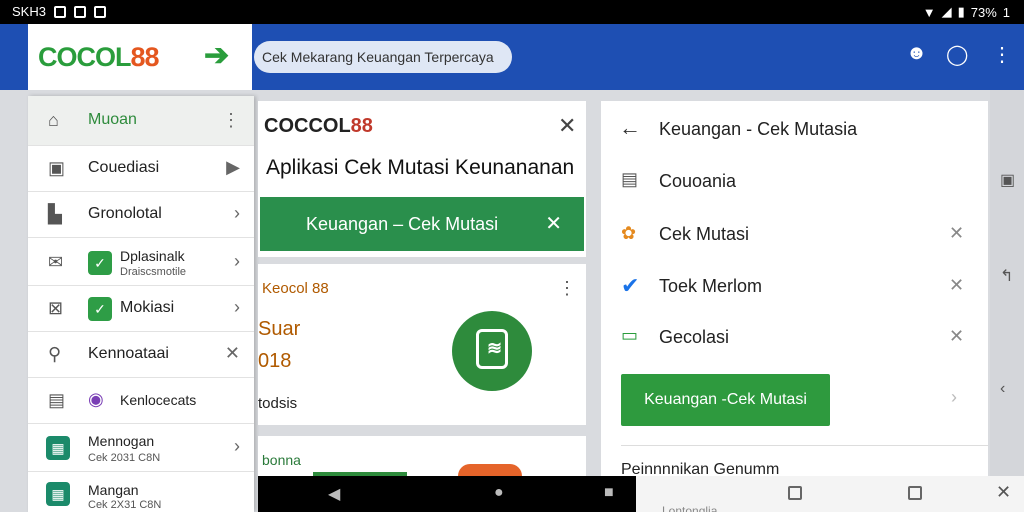 Image resolution: width=1024 pixels, height=512 pixels. Describe the element at coordinates (422, 224) in the screenshot. I see `cek-mutasi-banner: Keuangan – Cek Mutasi ✕` at that location.